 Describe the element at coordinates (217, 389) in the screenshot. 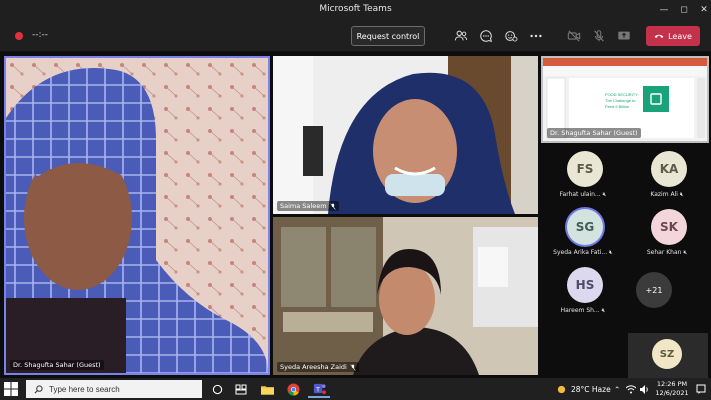

I see `task-view-icon` at that location.